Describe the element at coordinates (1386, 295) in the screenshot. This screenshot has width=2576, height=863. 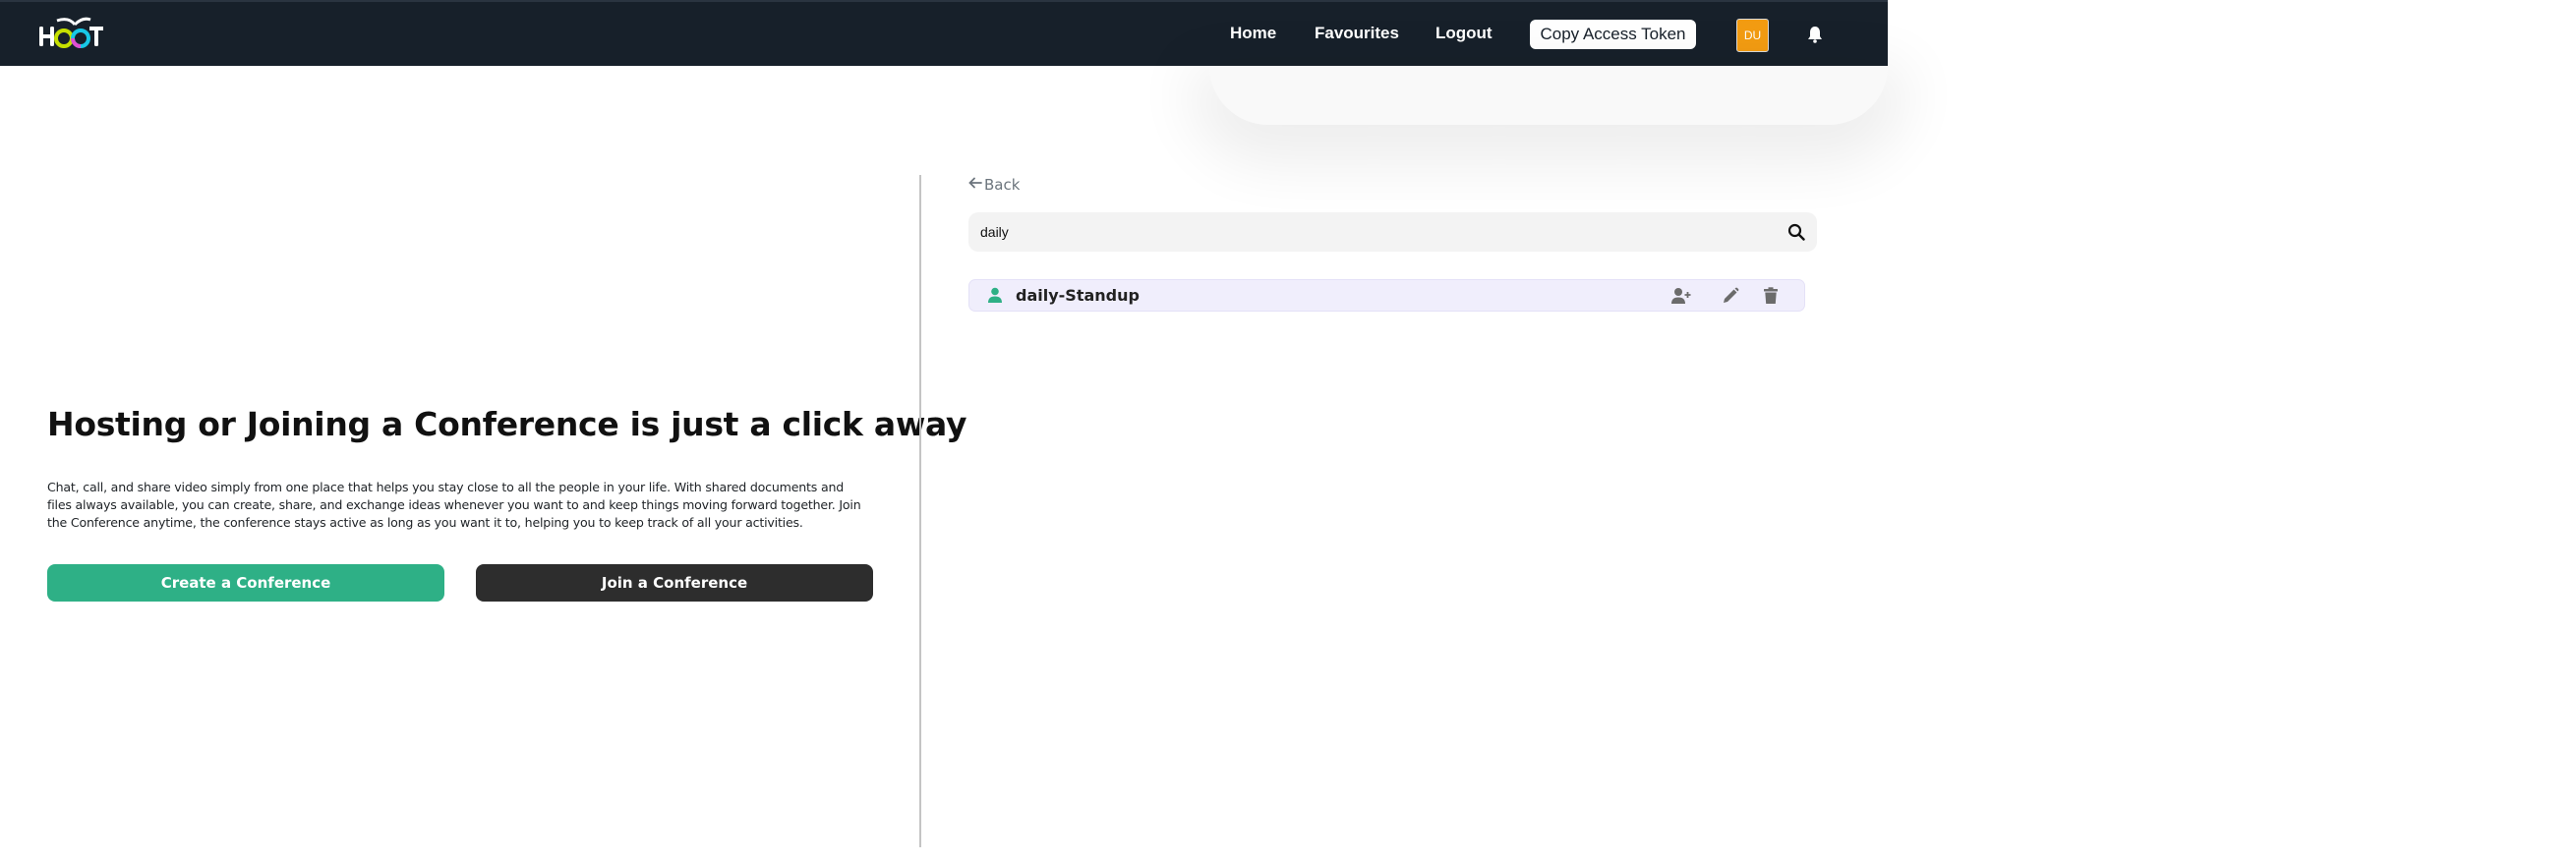
I see `list-item: daily-Standup` at that location.